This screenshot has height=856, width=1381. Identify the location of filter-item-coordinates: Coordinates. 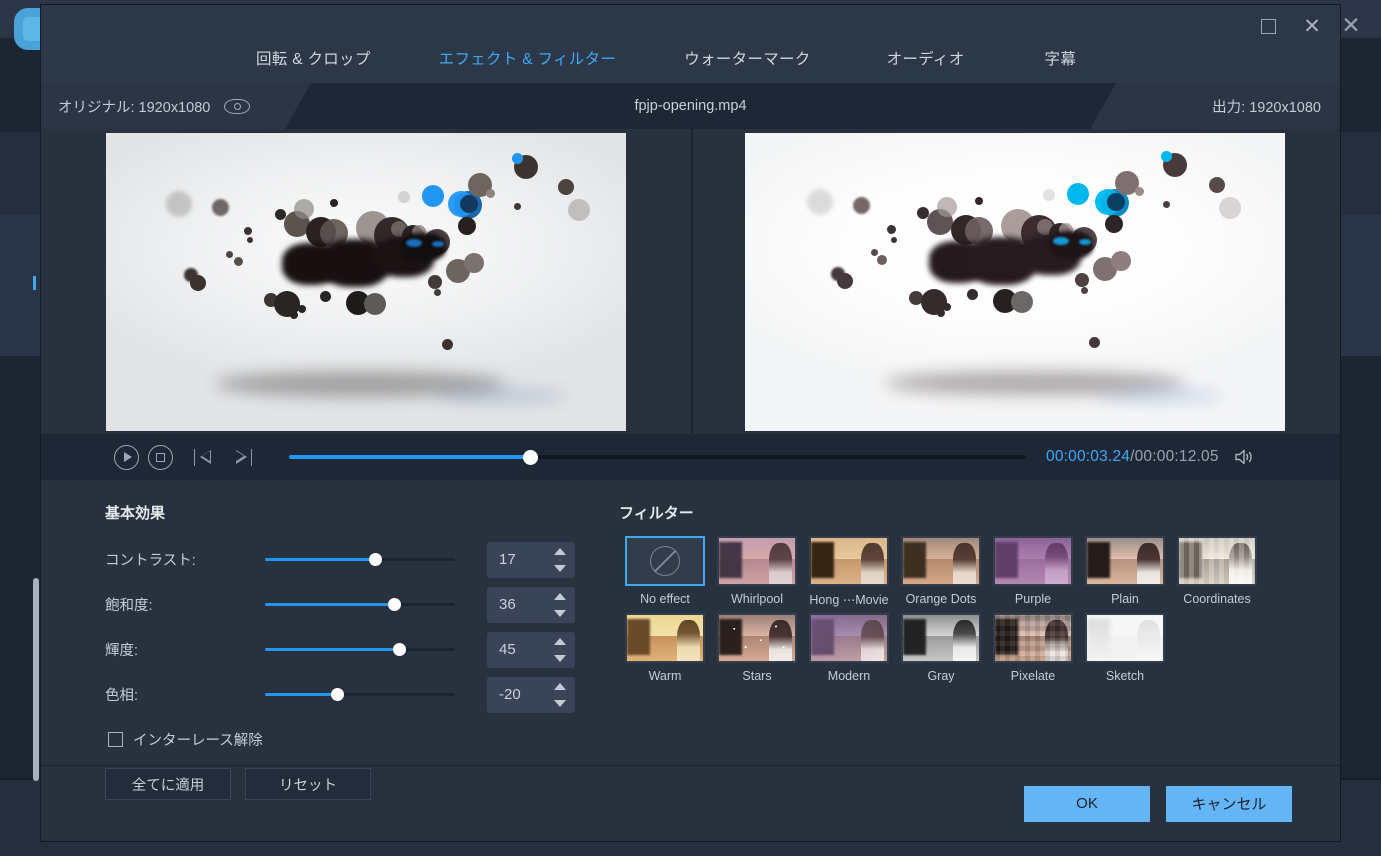
(1217, 571).